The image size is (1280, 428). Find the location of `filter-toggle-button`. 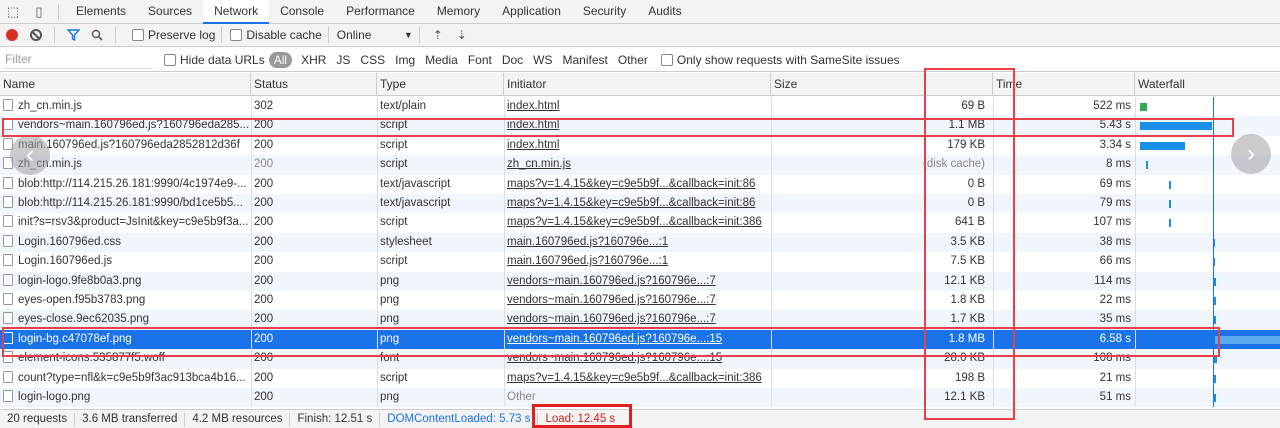

filter-toggle-button is located at coordinates (73, 35).